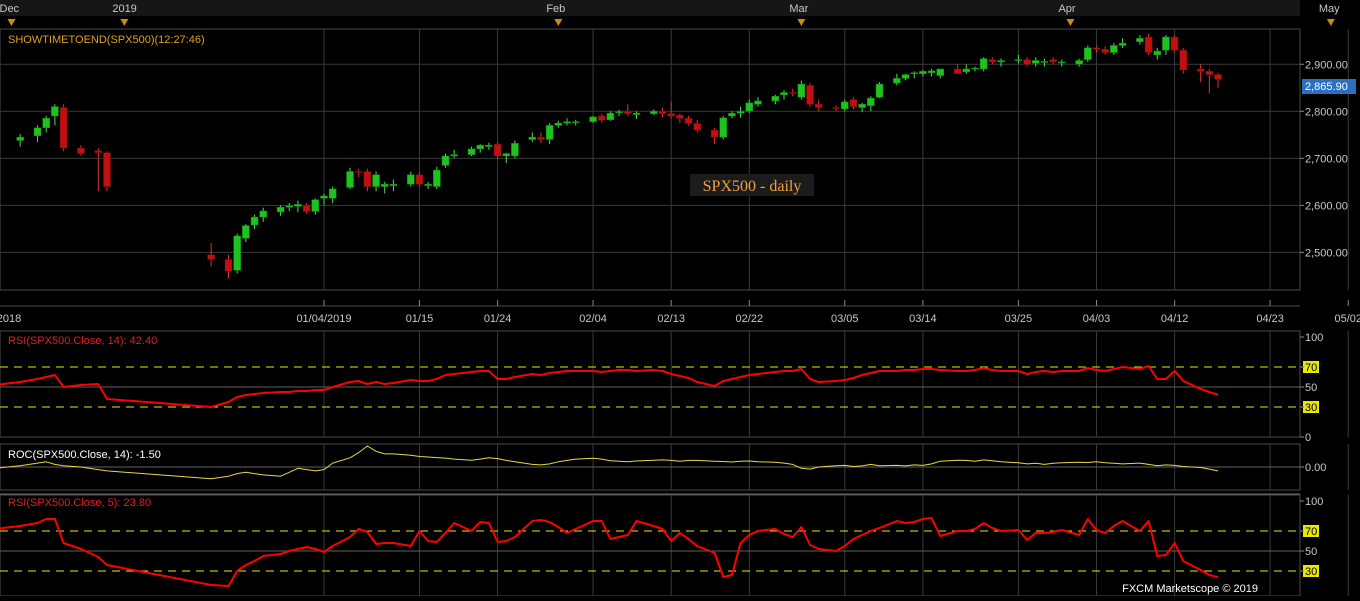 The width and height of the screenshot is (1360, 601). What do you see at coordinates (752, 186) in the screenshot?
I see `instrument-watermark: SPX500 - daily` at bounding box center [752, 186].